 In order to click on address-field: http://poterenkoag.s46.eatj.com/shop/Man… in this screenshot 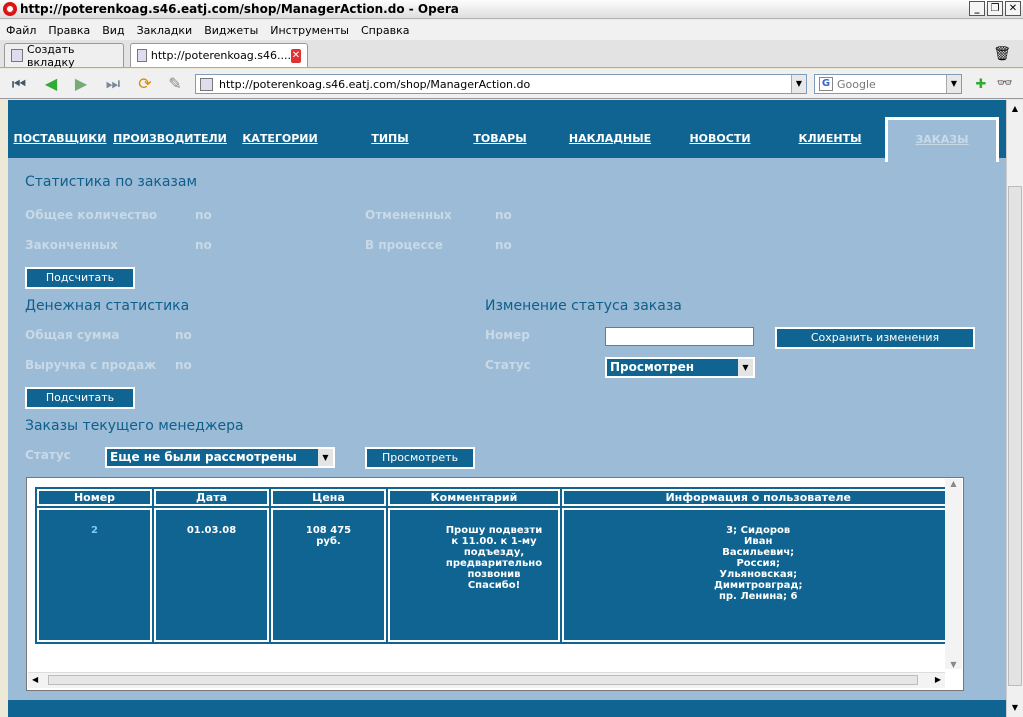, I will do `click(501, 84)`.